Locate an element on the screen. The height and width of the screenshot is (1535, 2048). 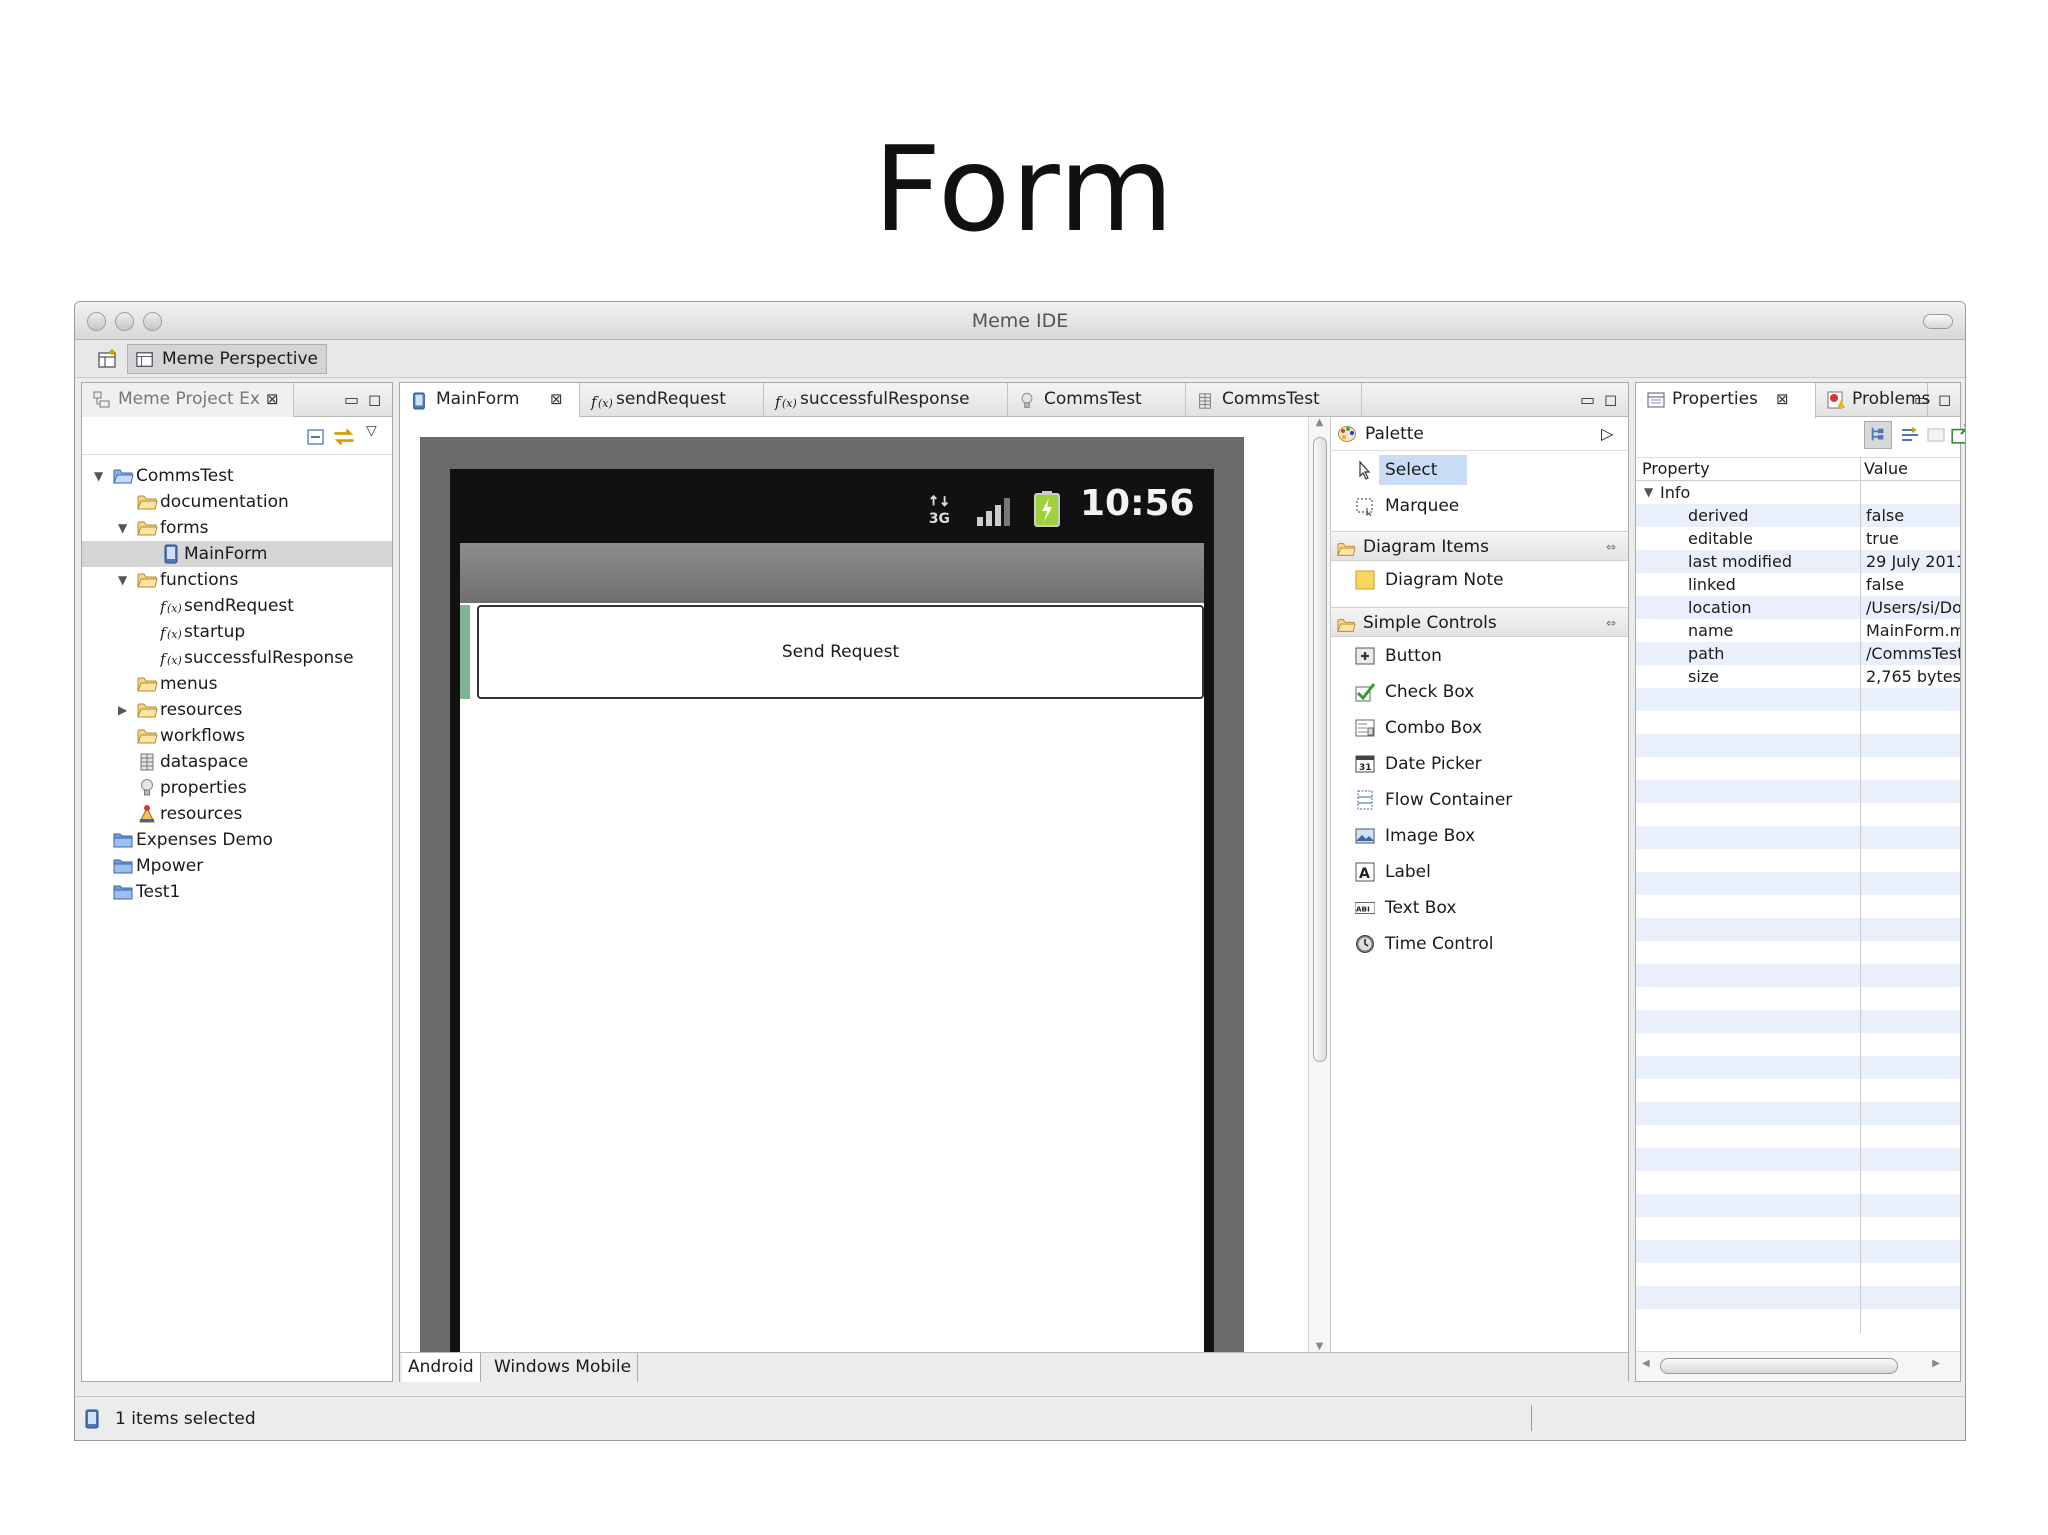
column-header-value: Value is located at coordinates (1886, 468).